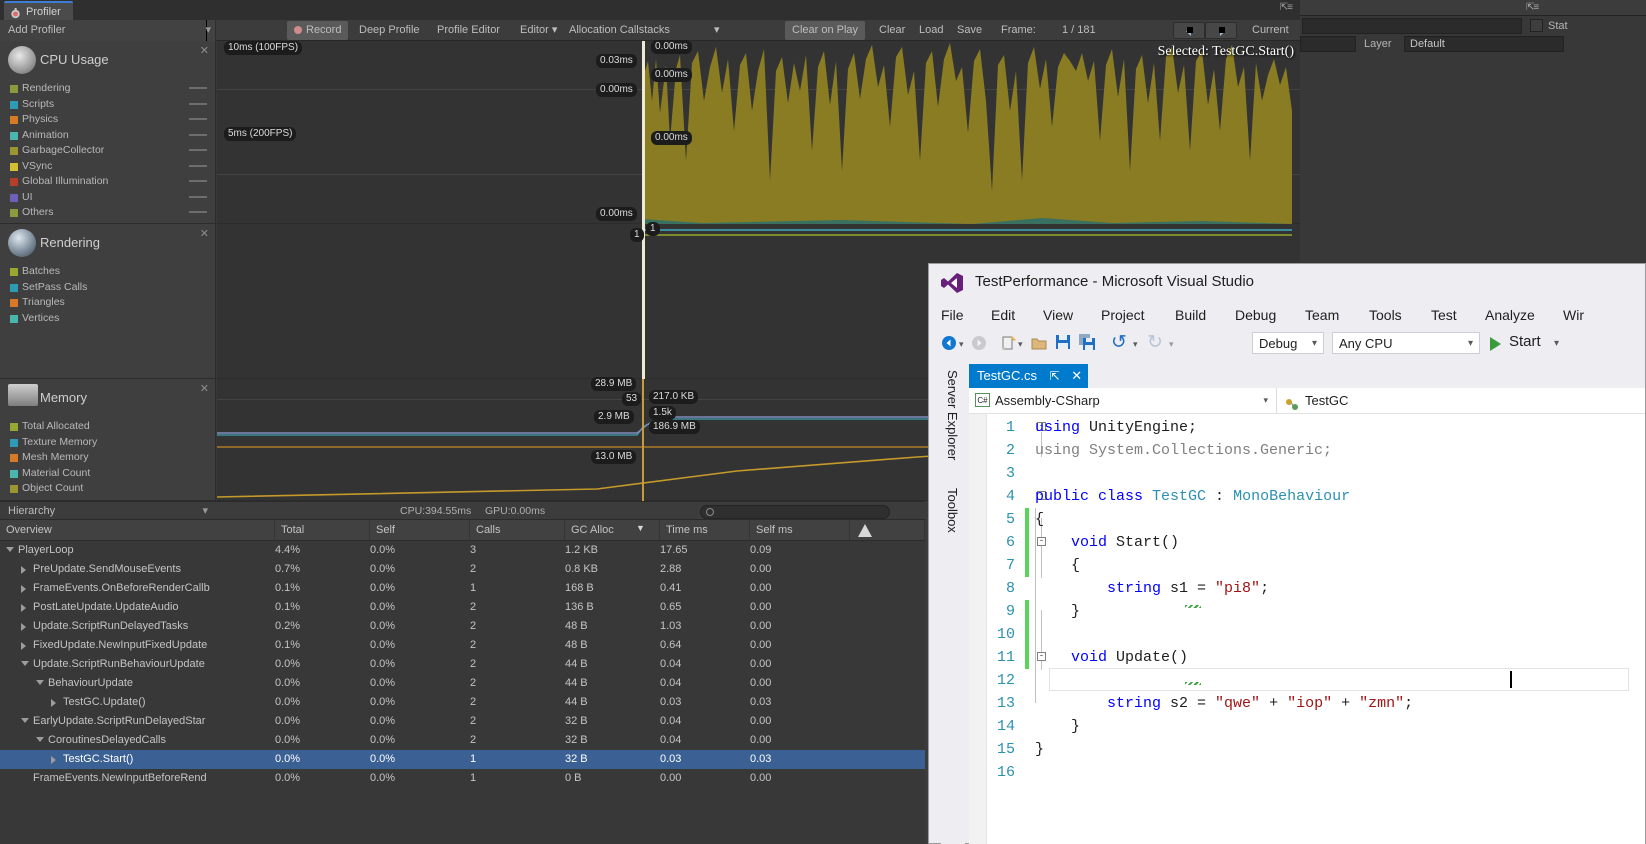  I want to click on legend-item-vsync: VSync, so click(37, 166).